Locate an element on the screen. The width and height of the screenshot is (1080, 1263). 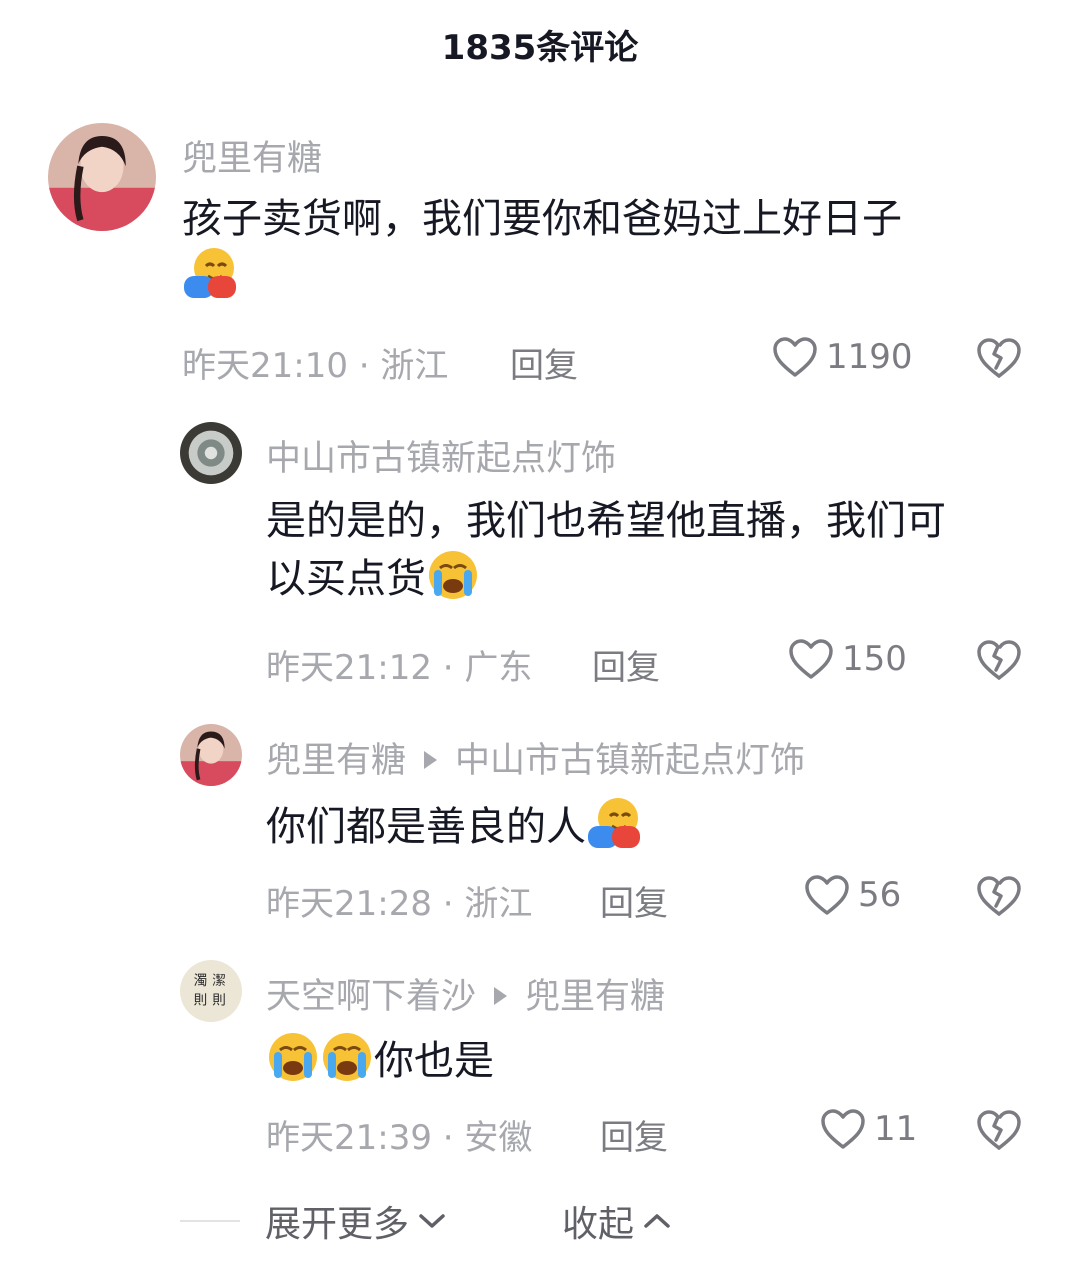
comment-meta: 昨天21:10 · 浙江 is located at coordinates (315, 366).